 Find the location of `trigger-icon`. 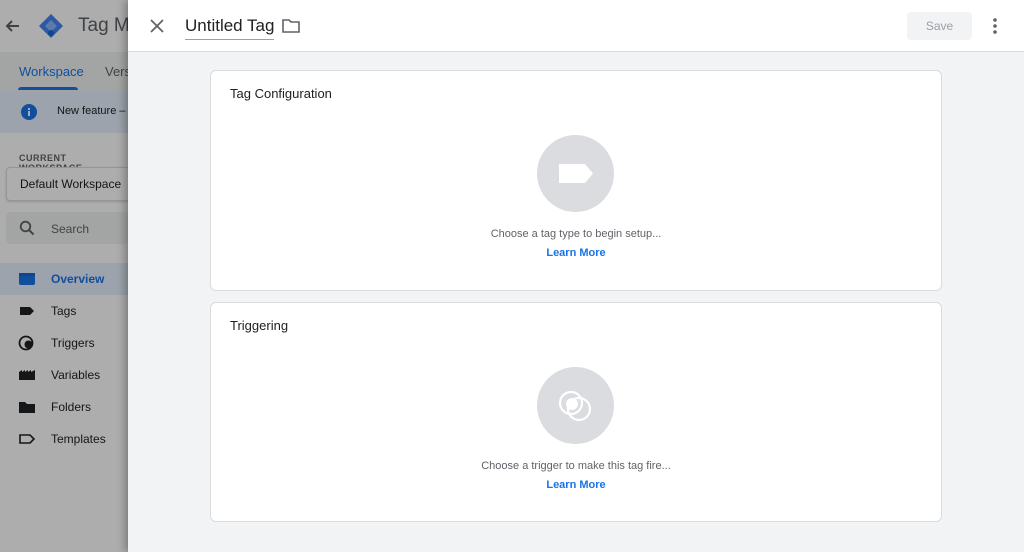

trigger-icon is located at coordinates (575, 406).